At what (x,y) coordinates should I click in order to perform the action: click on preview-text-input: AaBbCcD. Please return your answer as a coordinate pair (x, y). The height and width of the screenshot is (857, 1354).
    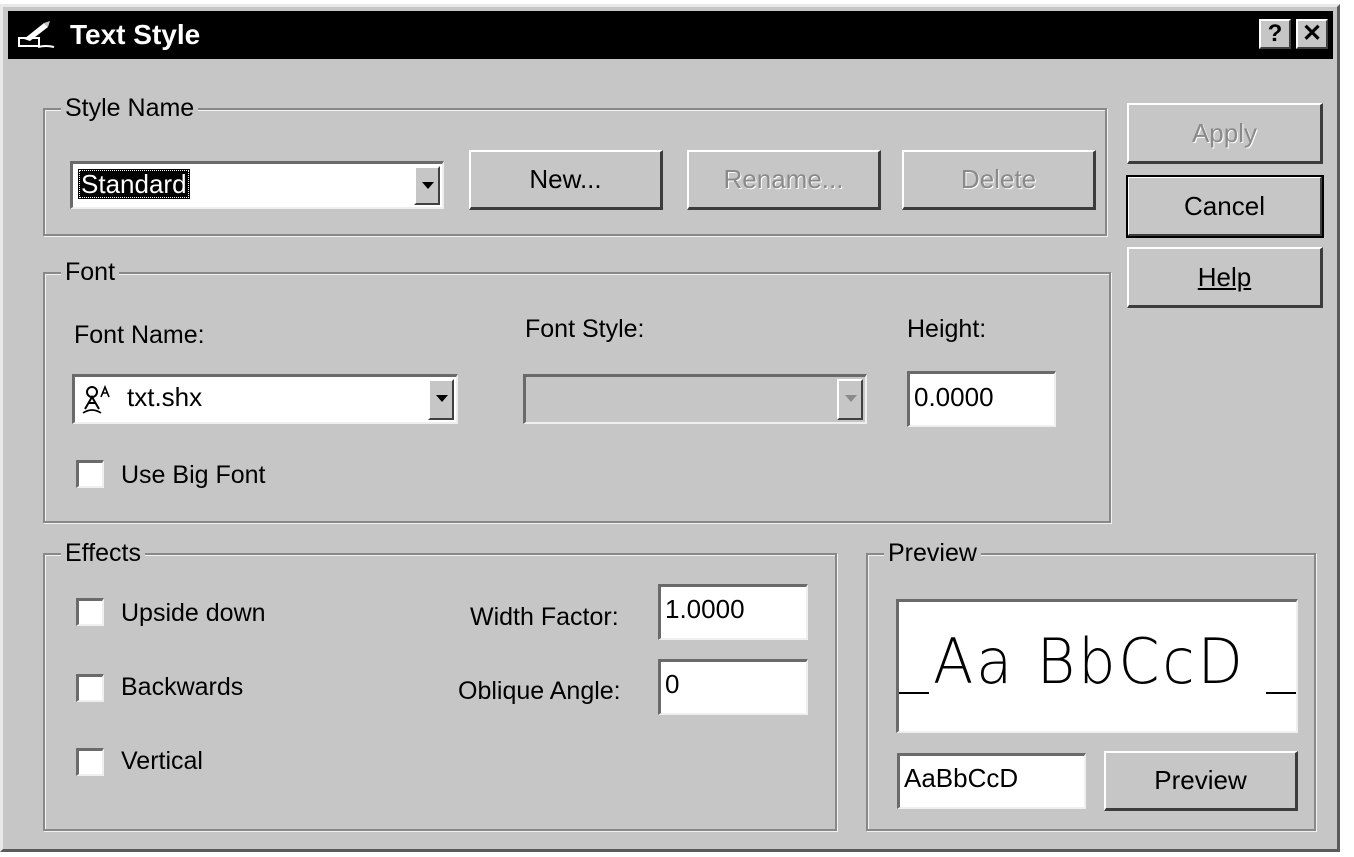
    Looking at the image, I should click on (991, 781).